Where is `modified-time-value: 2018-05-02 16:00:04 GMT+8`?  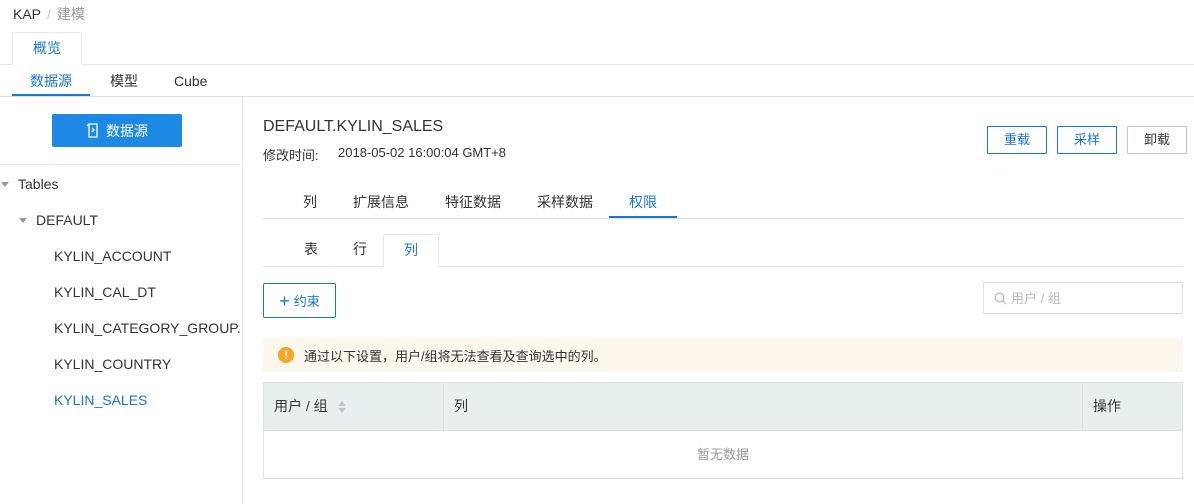 modified-time-value: 2018-05-02 16:00:04 GMT+8 is located at coordinates (422, 152).